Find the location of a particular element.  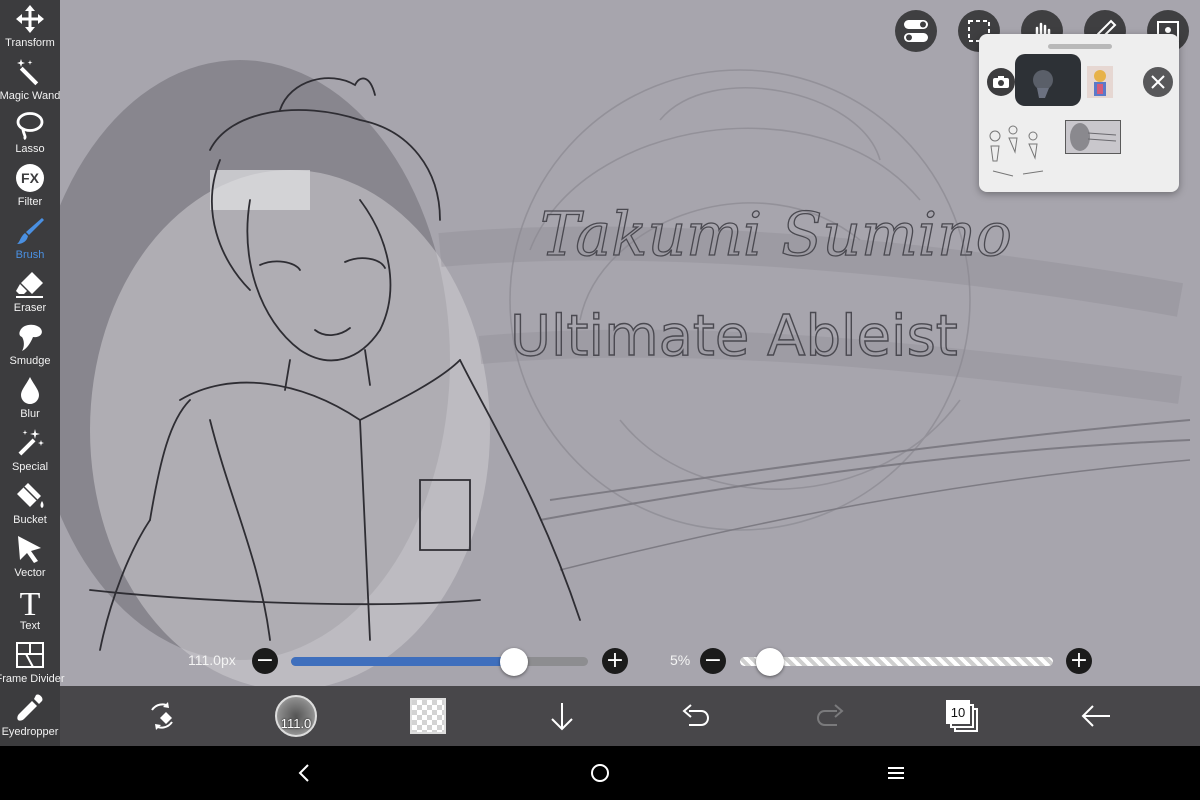

text-t-icon: T is located at coordinates (30, 602).